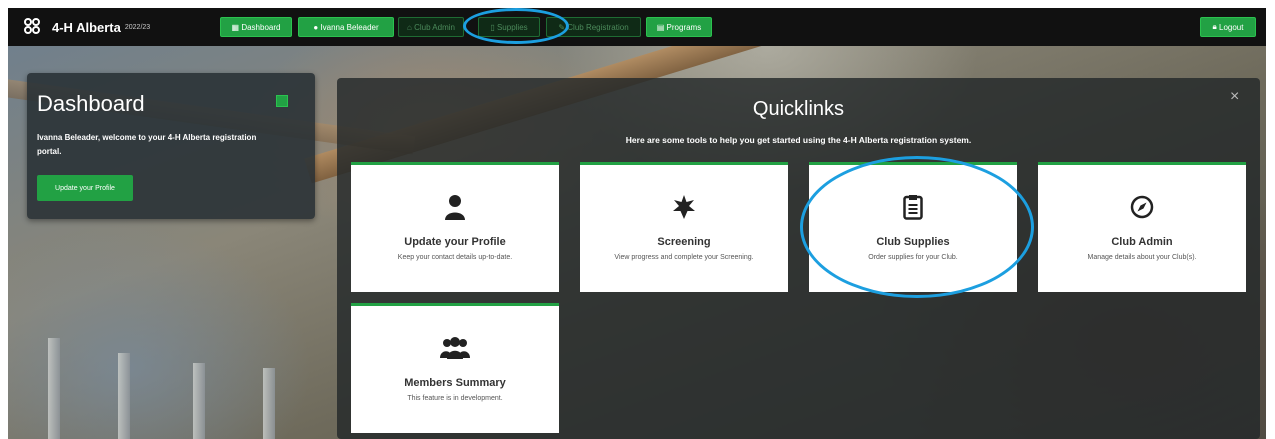  I want to click on user-icon: ●, so click(317, 27).